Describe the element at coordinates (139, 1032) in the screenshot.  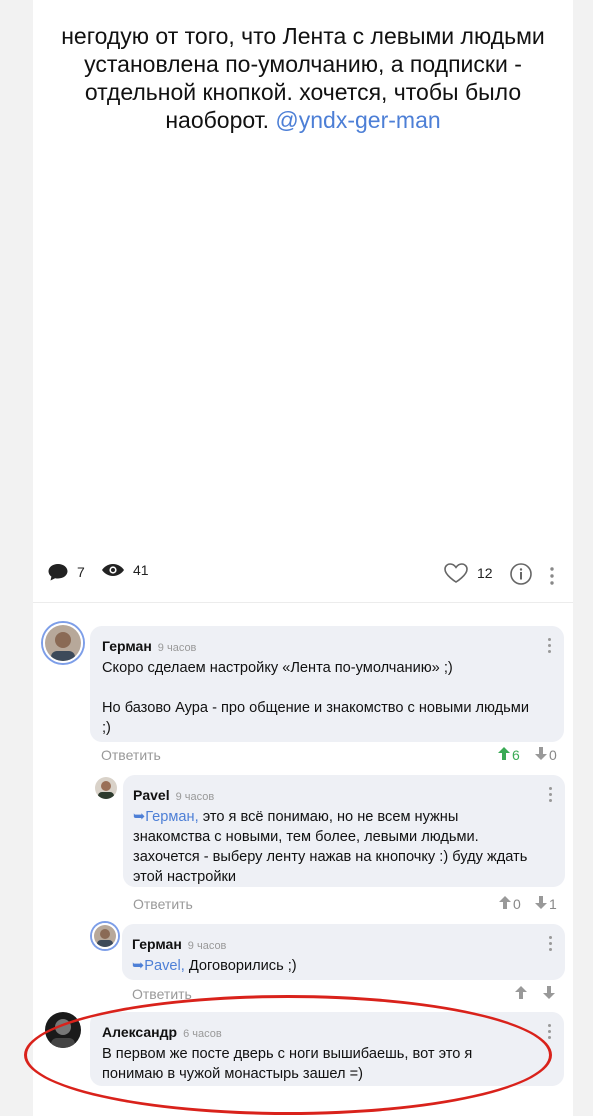
I see `comment-author: Александр` at that location.